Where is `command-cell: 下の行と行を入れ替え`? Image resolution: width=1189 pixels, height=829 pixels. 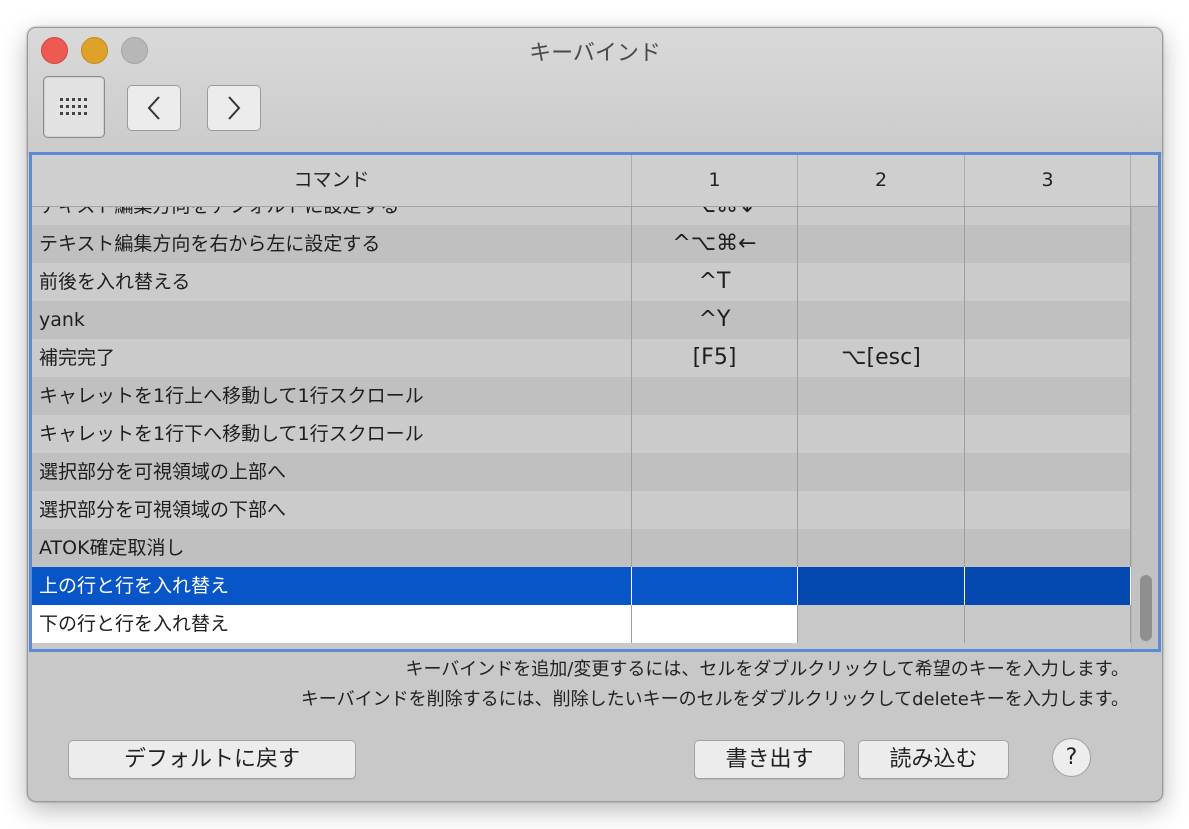 command-cell: 下の行と行を入れ替え is located at coordinates (332, 624).